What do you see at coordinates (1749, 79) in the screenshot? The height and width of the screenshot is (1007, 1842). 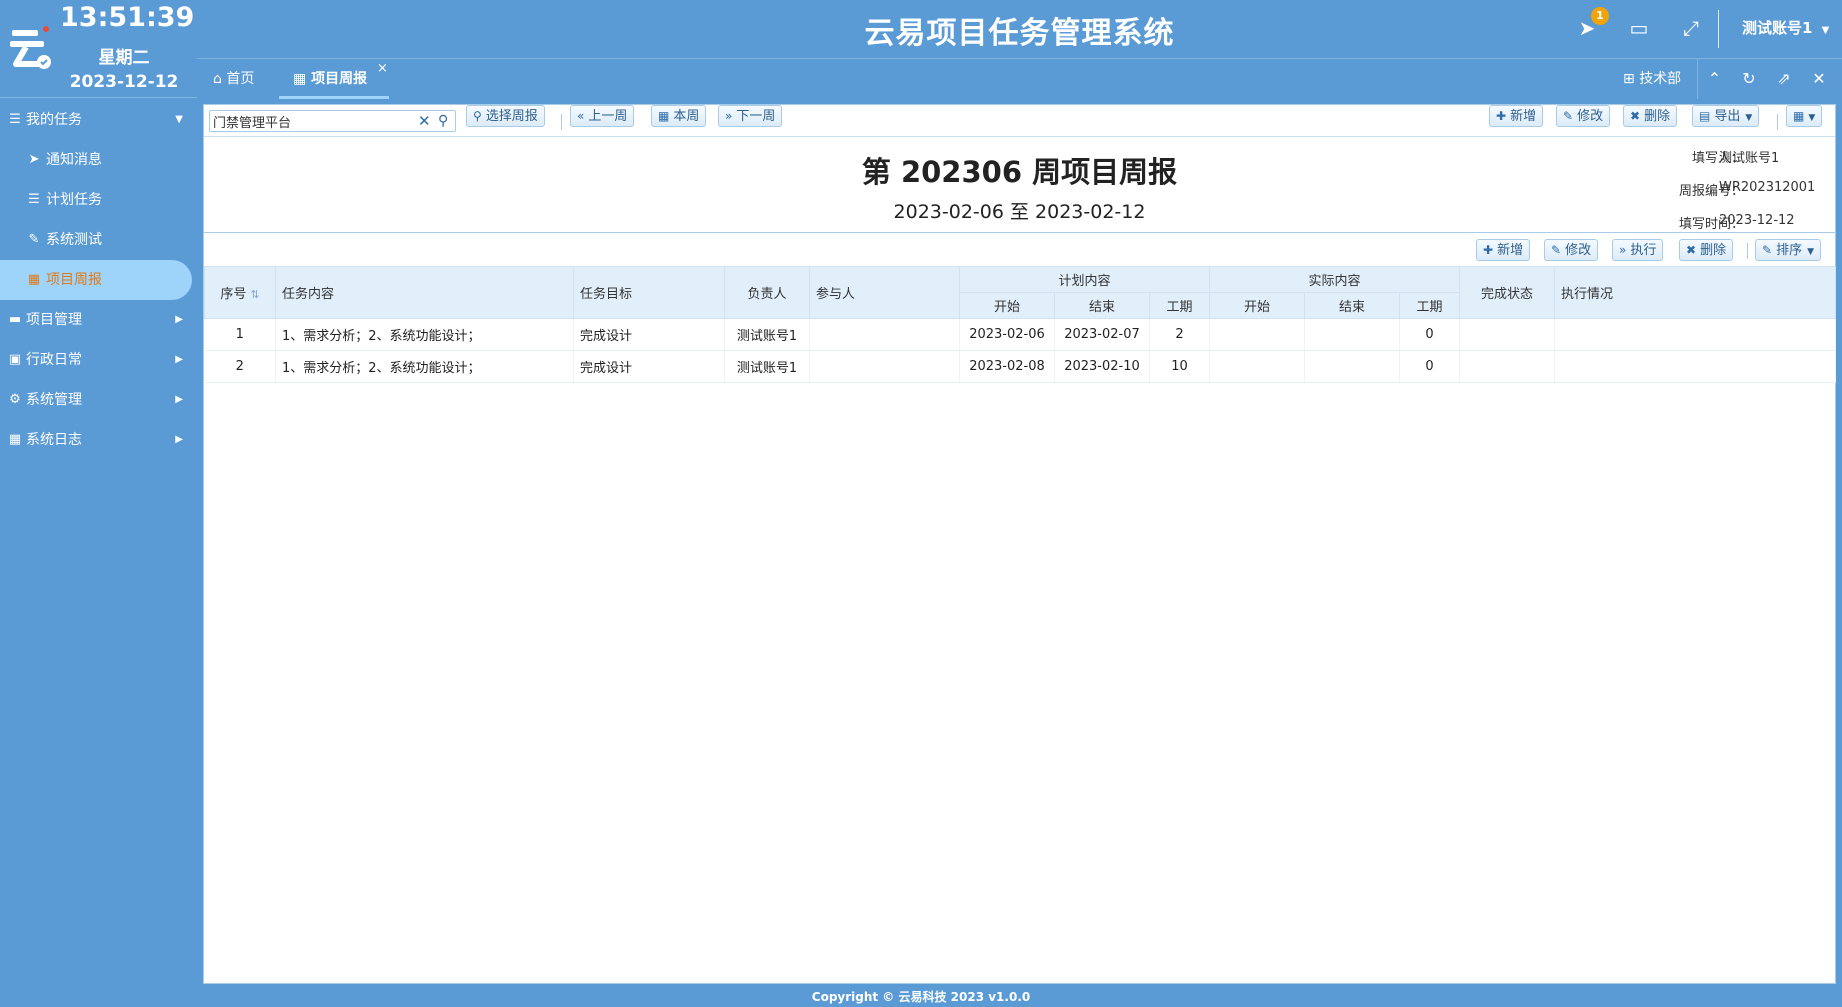 I see `refresh-icon: ↻` at bounding box center [1749, 79].